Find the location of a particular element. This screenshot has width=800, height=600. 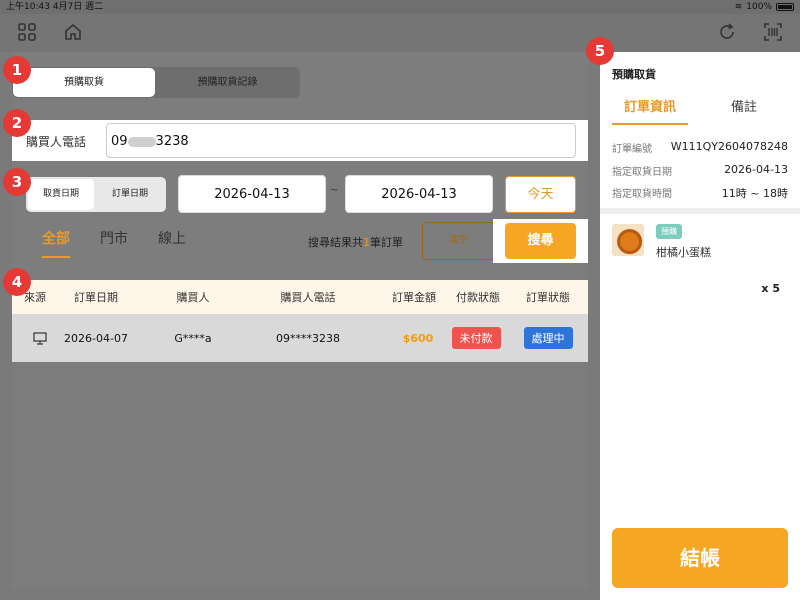

col-order-date: 訂單日期 is located at coordinates (96, 297).